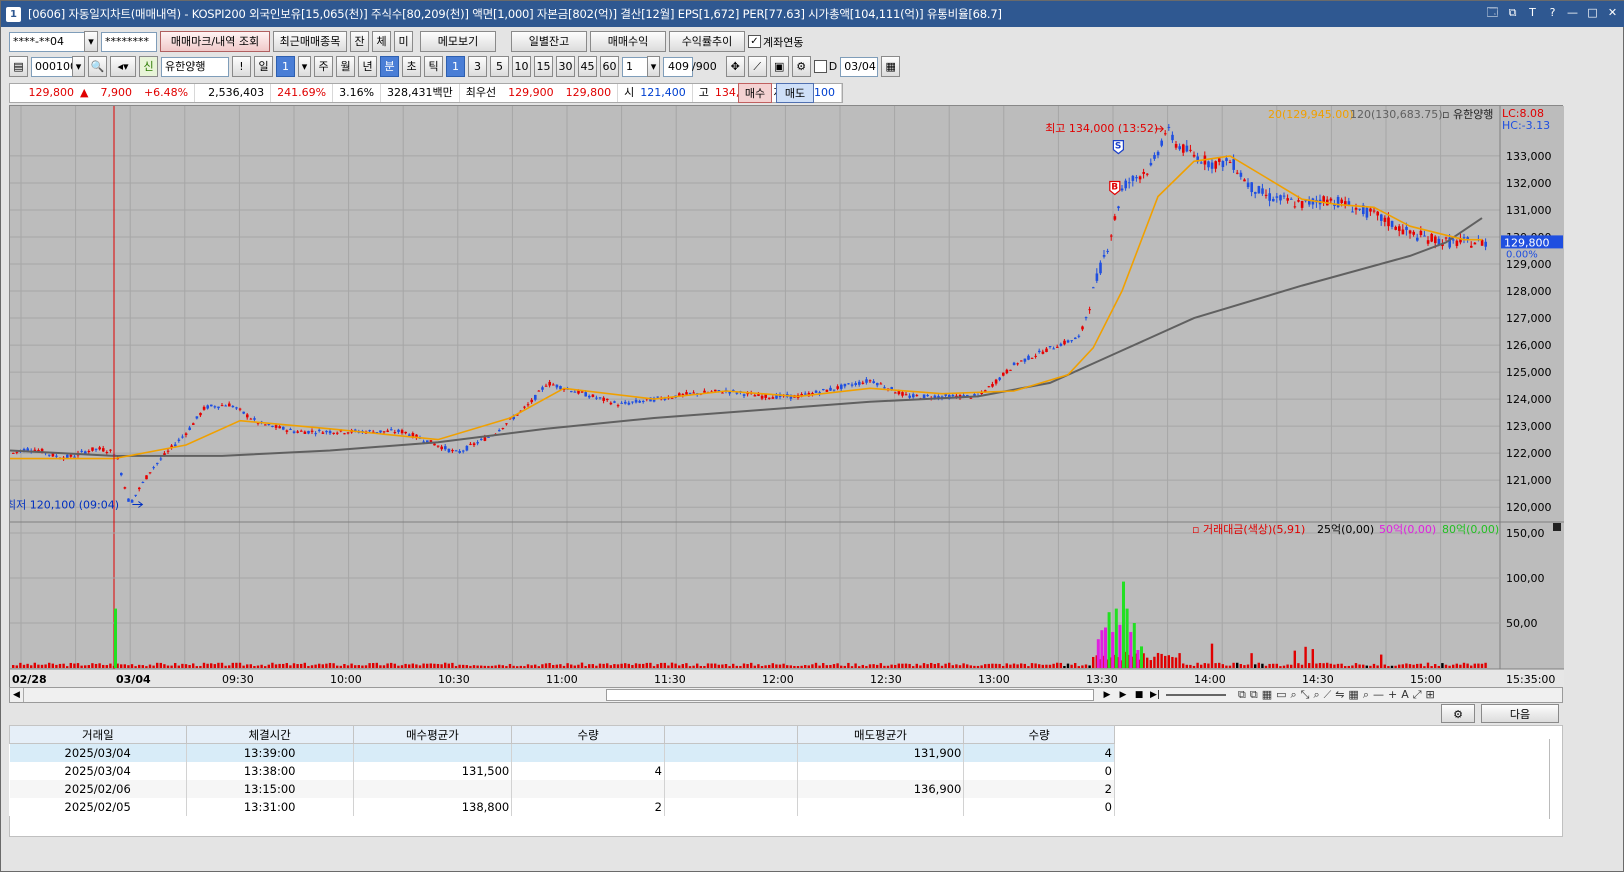  Describe the element at coordinates (269, 734) in the screenshot. I see `col-exec-time: 체결시간` at that location.